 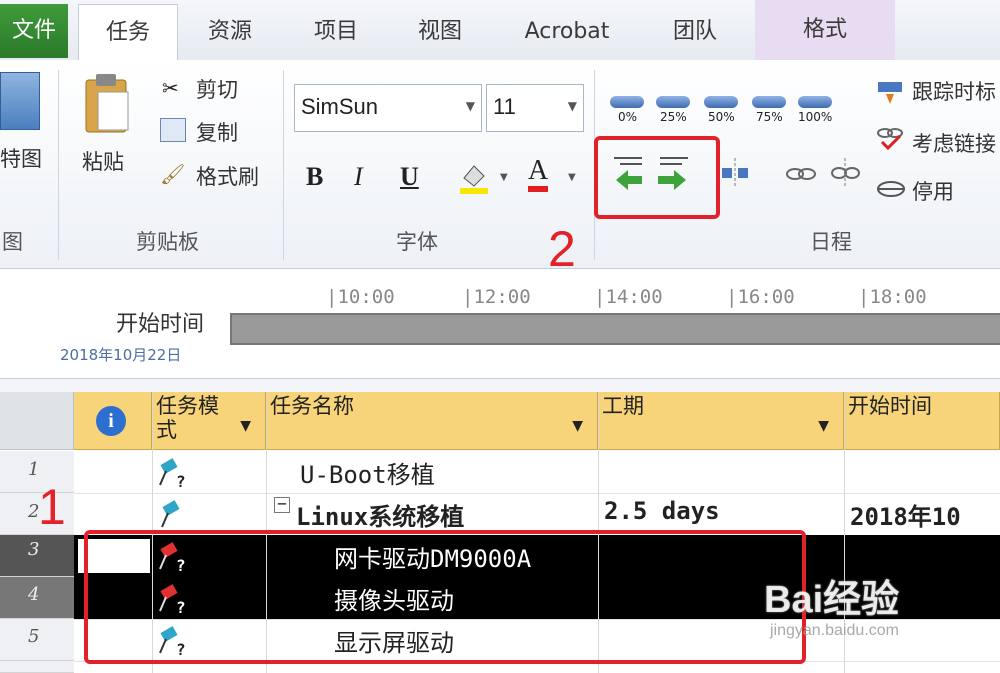 I want to click on annotation-box-indent, so click(x=657, y=177).